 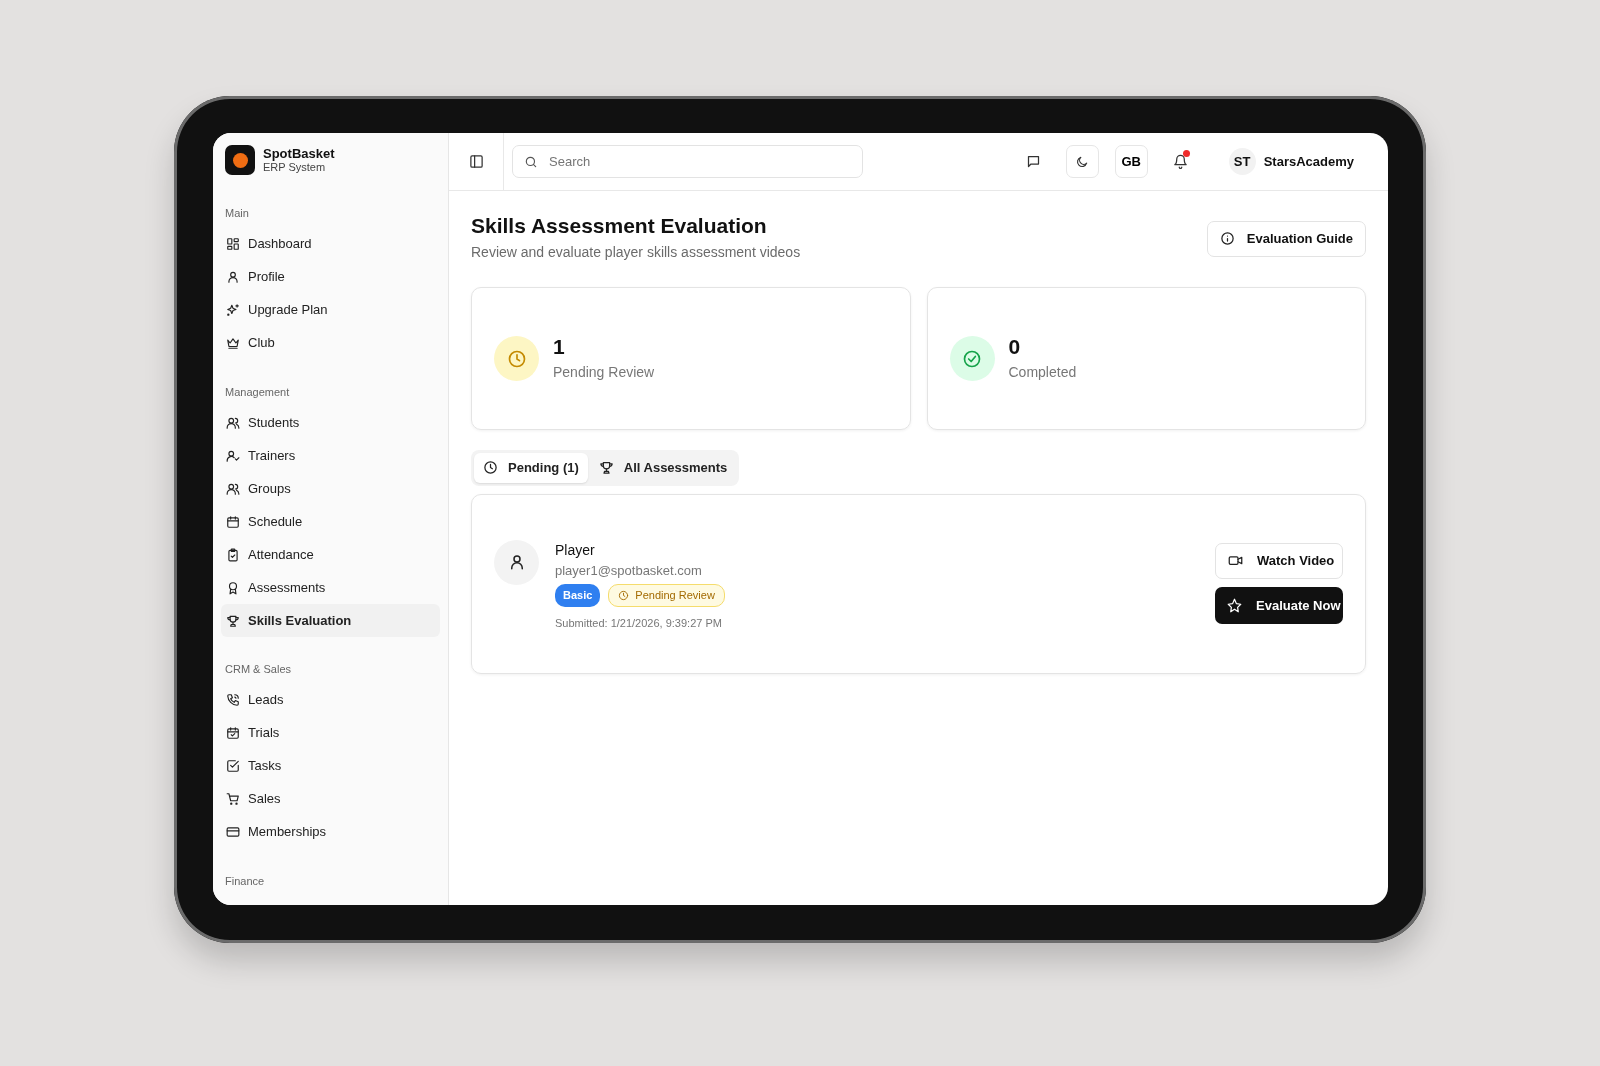 I want to click on calendar-icon, so click(x=233, y=521).